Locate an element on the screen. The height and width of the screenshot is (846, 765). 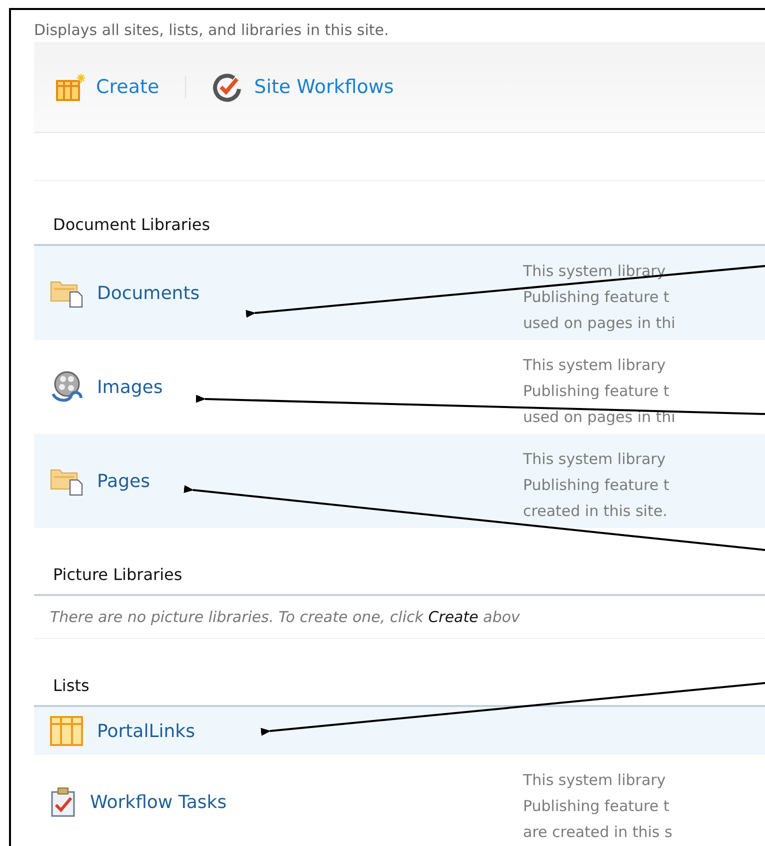
section-heading: Lists is located at coordinates (71, 685).